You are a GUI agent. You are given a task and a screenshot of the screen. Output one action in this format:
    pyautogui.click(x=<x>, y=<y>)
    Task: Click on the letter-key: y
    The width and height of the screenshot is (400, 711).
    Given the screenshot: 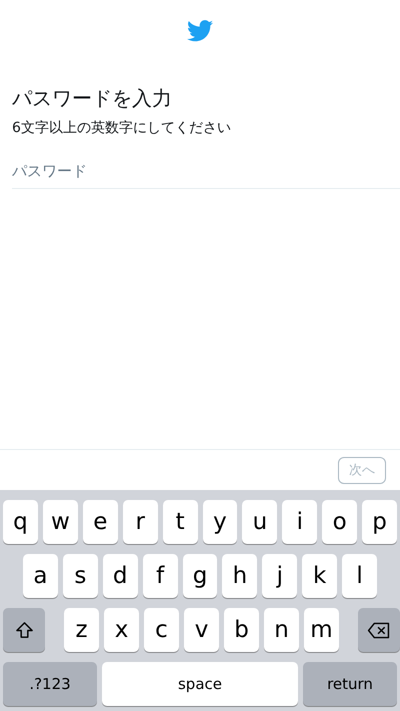 What is the action you would take?
    pyautogui.click(x=220, y=522)
    